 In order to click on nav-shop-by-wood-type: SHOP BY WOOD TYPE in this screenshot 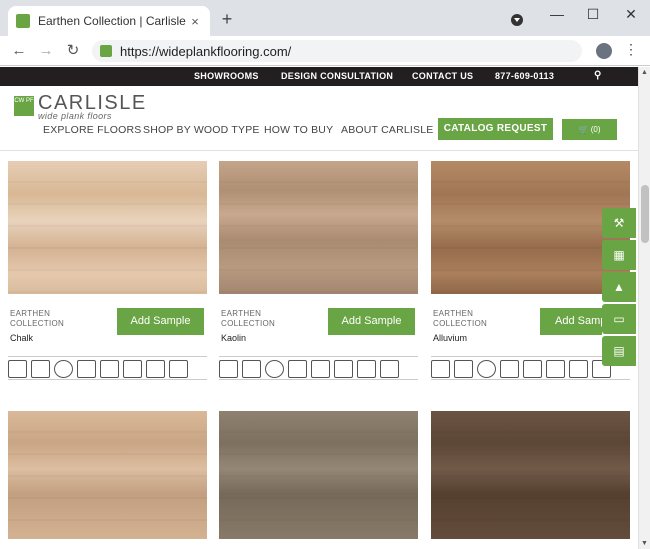, I will do `click(201, 130)`.